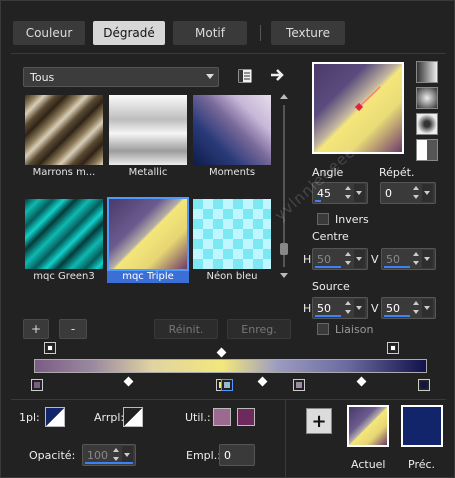 The image size is (455, 478). What do you see at coordinates (393, 259) in the screenshot?
I see `center-v-value: 50` at bounding box center [393, 259].